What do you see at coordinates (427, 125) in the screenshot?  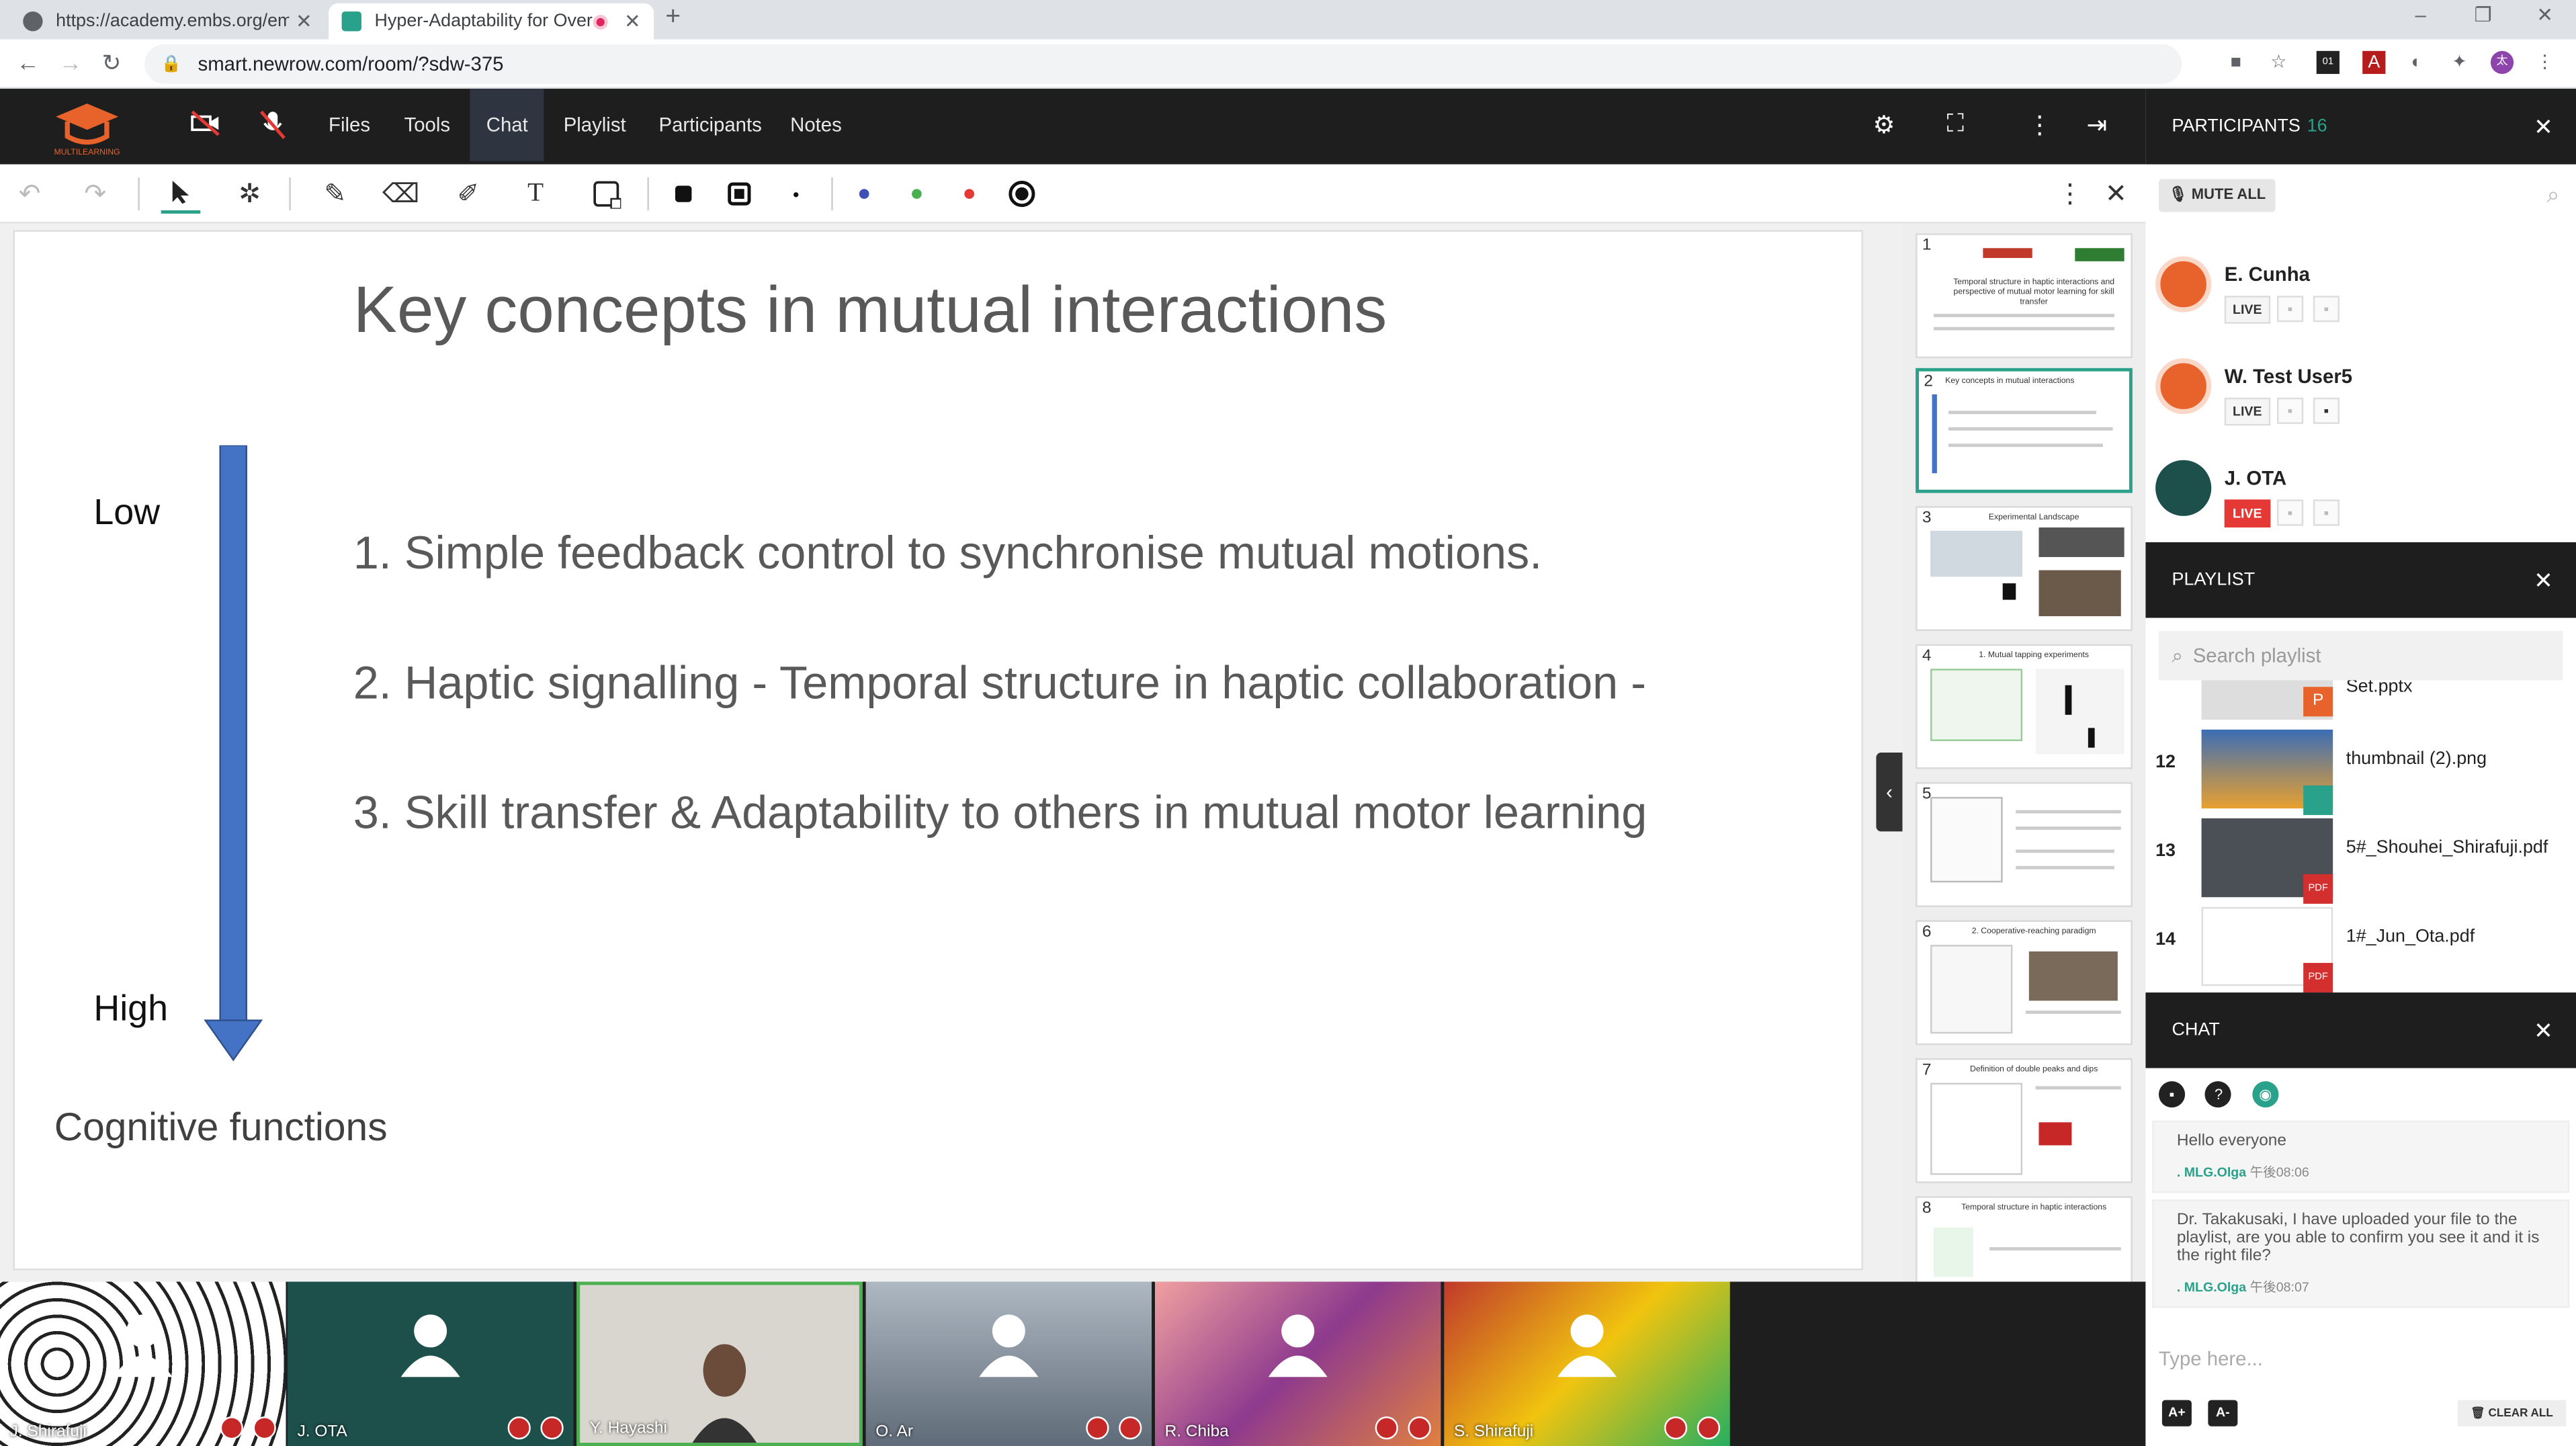 I see `menu-tools: Tools` at bounding box center [427, 125].